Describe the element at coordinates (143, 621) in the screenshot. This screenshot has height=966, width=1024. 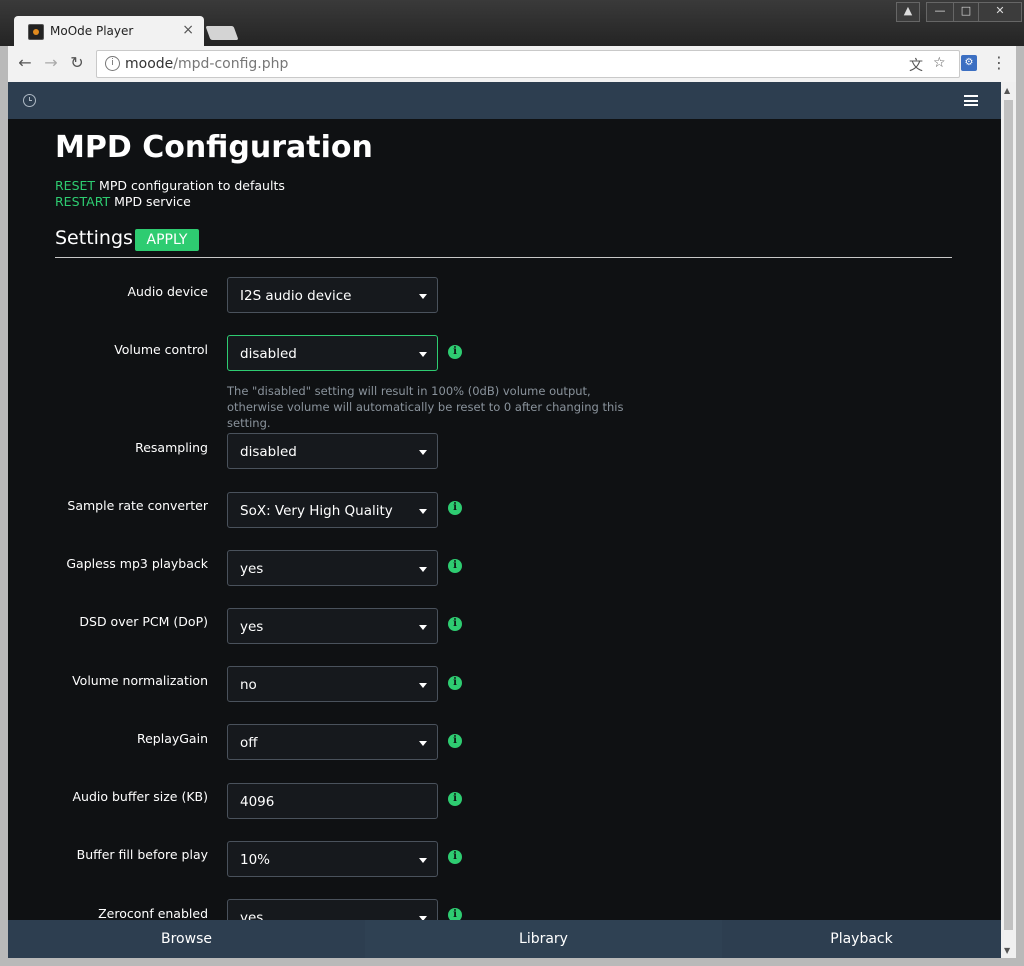
I see `dsd-over-pcm-label: DSD over PCM (DoP)` at that location.